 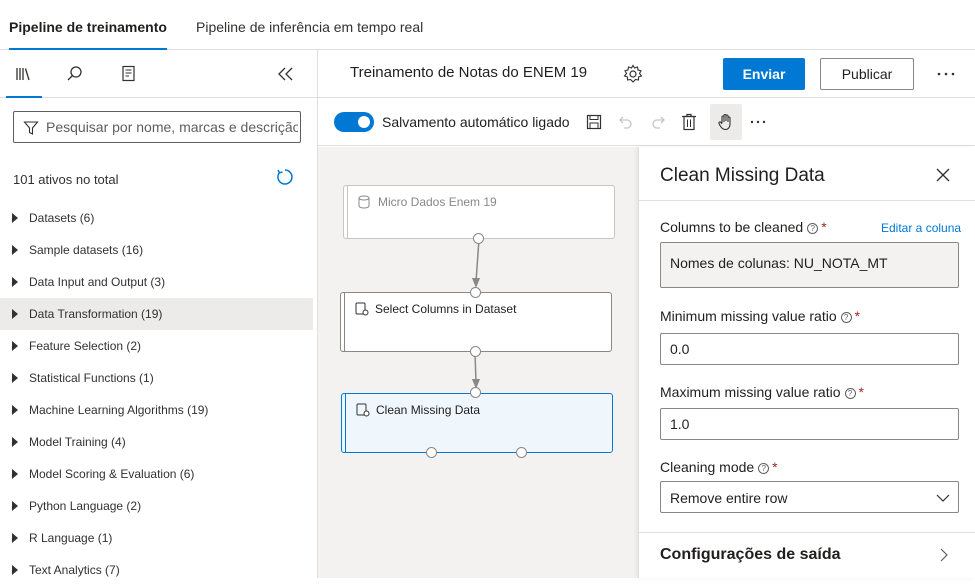 I want to click on delete-icon, so click(x=689, y=122).